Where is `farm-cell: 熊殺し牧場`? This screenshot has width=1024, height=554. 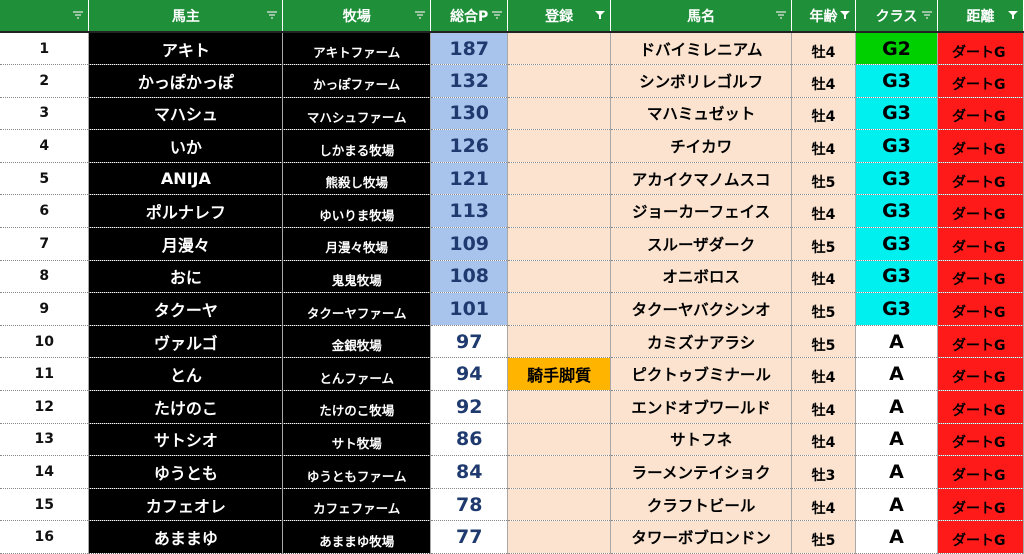 farm-cell: 熊殺し牧場 is located at coordinates (357, 179).